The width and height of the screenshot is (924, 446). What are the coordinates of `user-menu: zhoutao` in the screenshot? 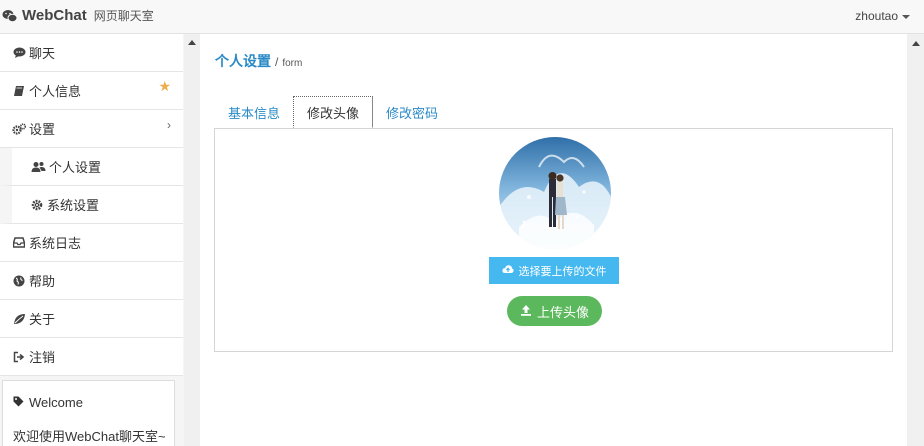 It's located at (882, 16).